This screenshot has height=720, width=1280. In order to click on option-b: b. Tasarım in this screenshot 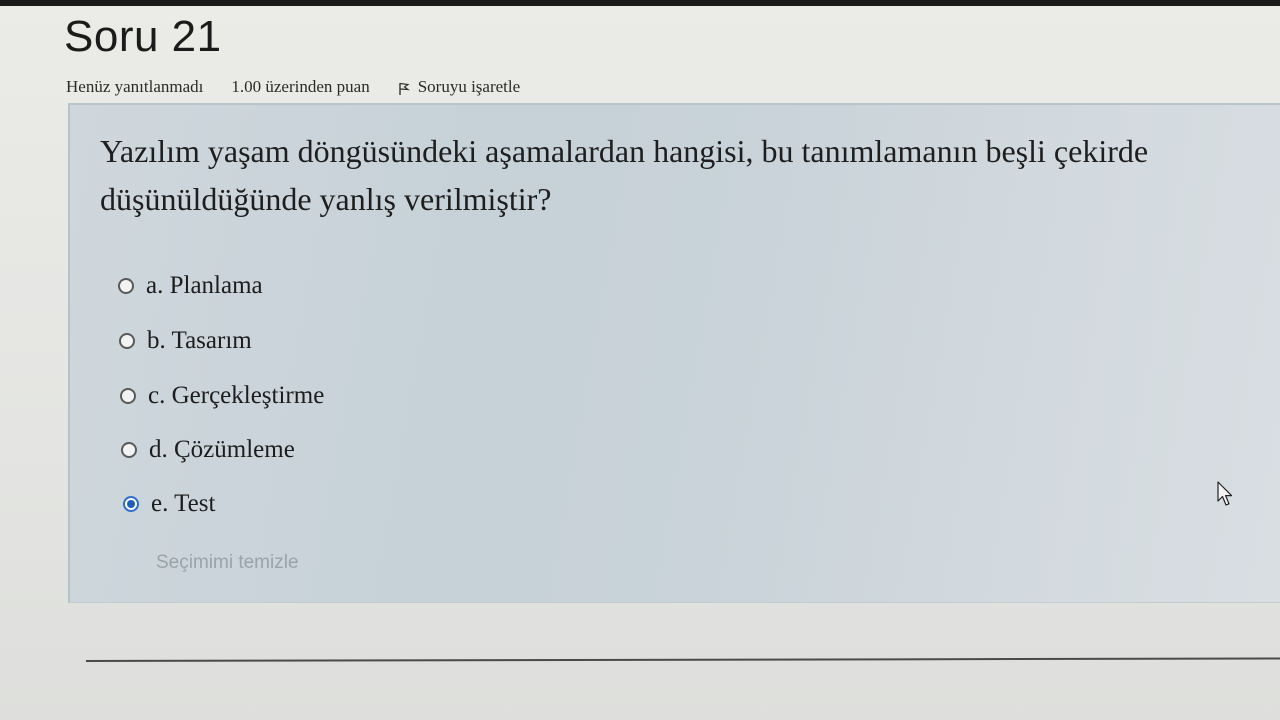, I will do `click(185, 341)`.